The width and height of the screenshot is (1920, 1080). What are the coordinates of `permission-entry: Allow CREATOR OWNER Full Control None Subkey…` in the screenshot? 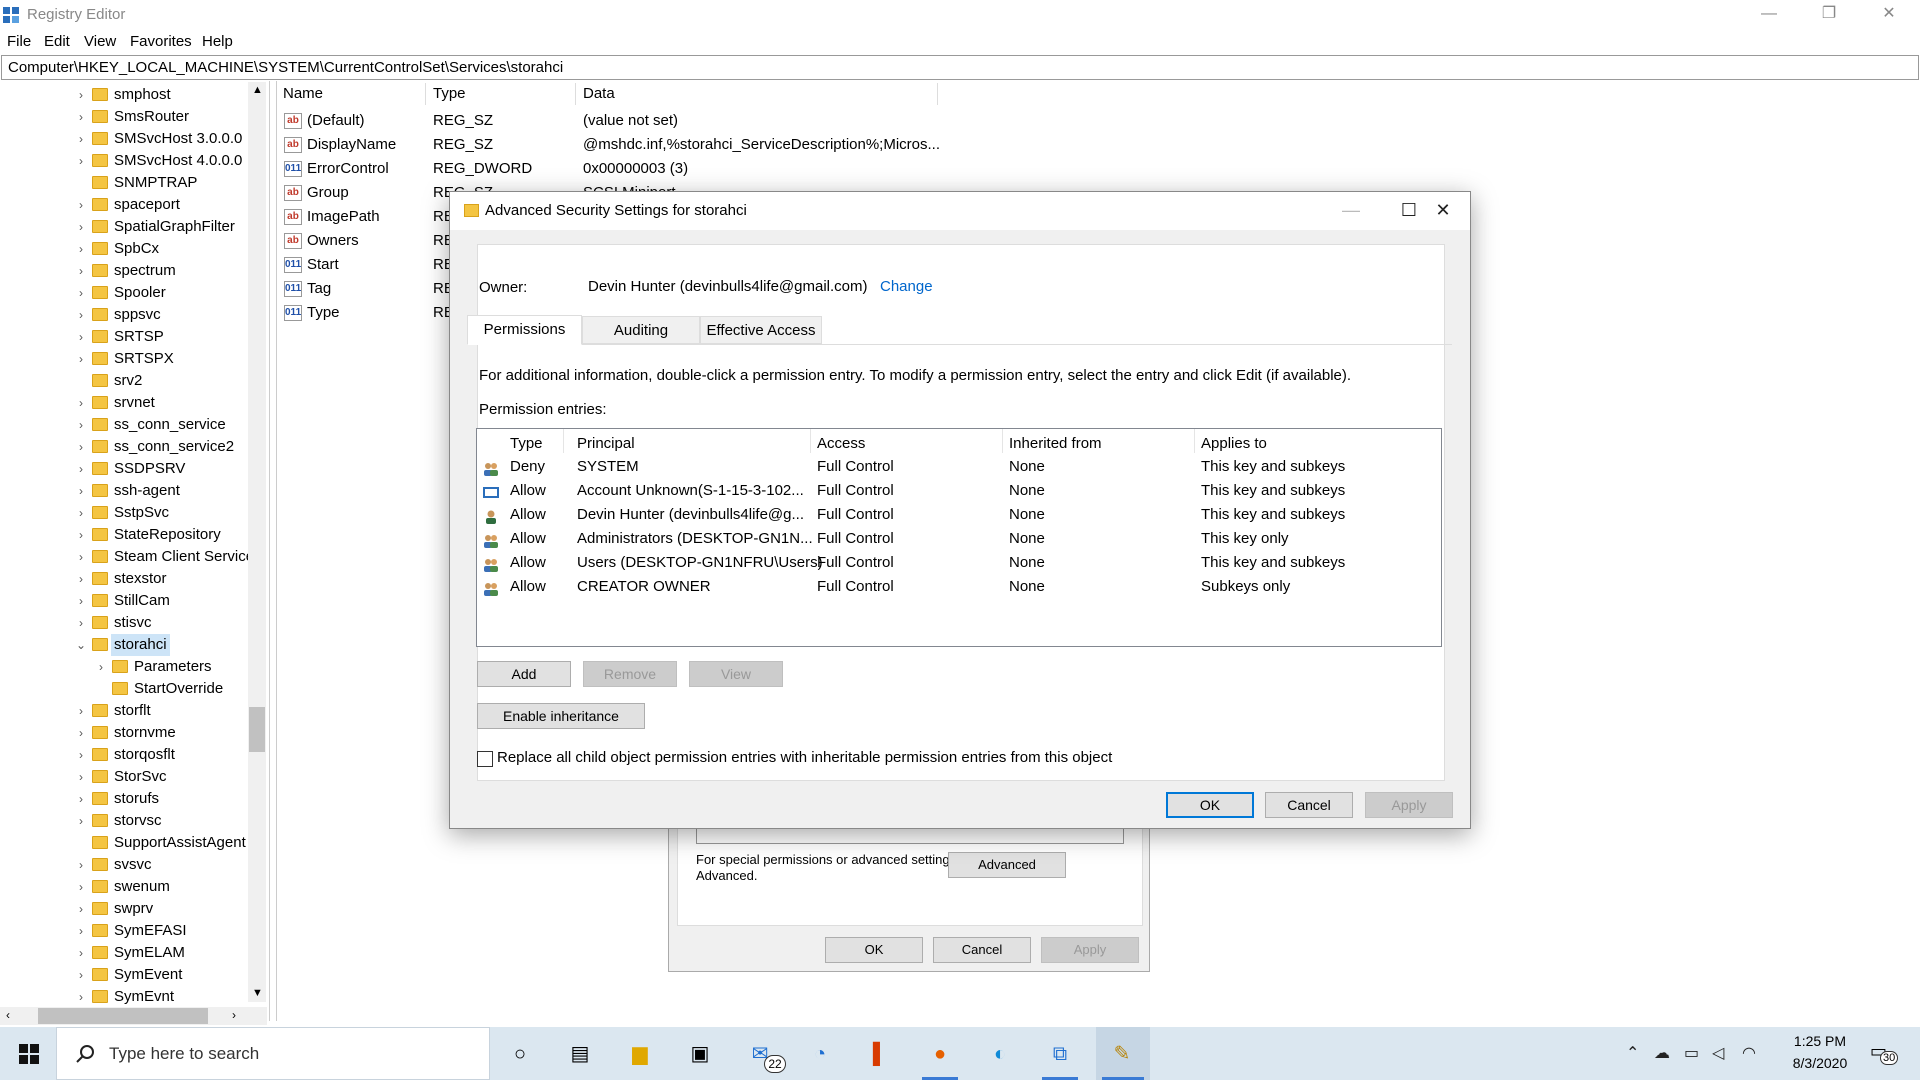 It's located at (959, 587).